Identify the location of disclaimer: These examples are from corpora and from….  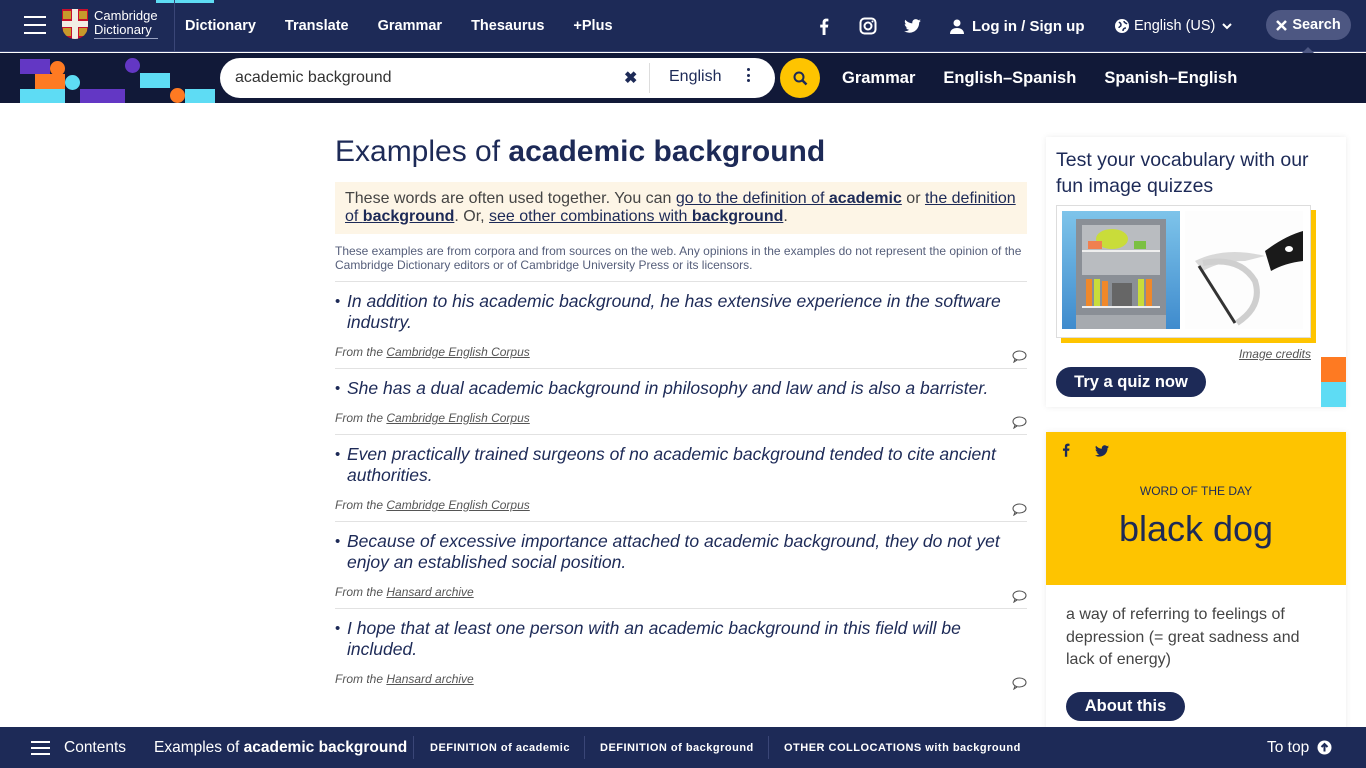
(678, 258).